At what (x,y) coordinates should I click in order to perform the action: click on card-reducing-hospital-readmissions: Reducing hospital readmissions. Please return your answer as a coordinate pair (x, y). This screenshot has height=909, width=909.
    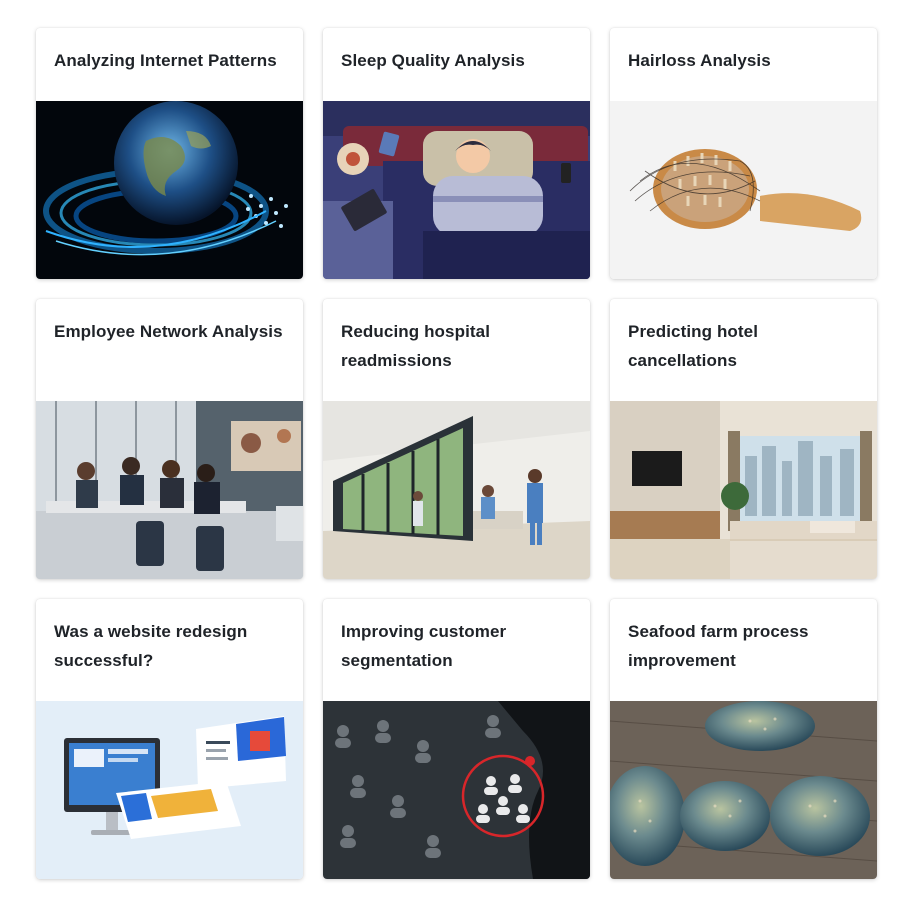
    Looking at the image, I should click on (456, 439).